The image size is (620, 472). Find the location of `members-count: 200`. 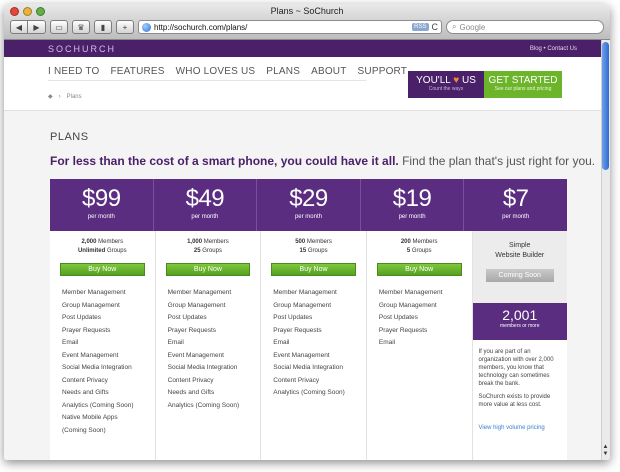

members-count: 200 is located at coordinates (405, 242).